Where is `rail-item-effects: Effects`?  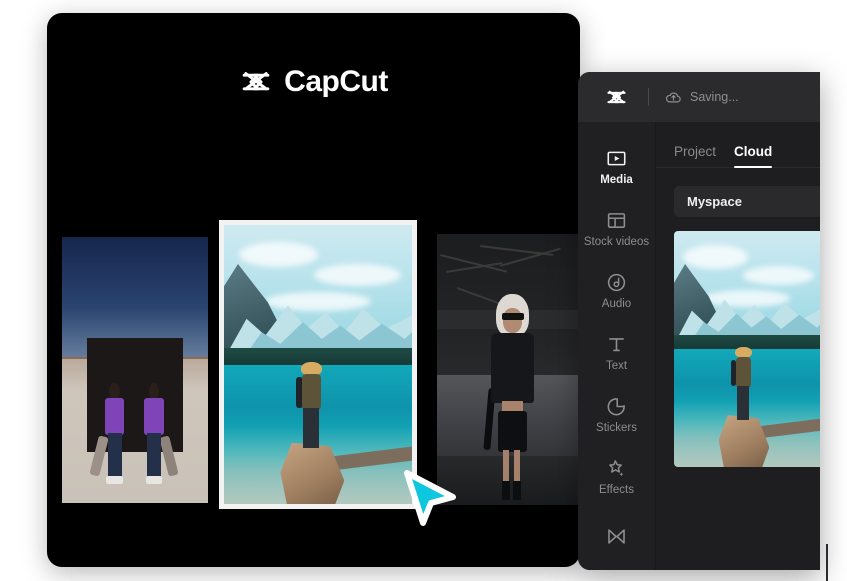
rail-item-effects: Effects is located at coordinates (617, 477).